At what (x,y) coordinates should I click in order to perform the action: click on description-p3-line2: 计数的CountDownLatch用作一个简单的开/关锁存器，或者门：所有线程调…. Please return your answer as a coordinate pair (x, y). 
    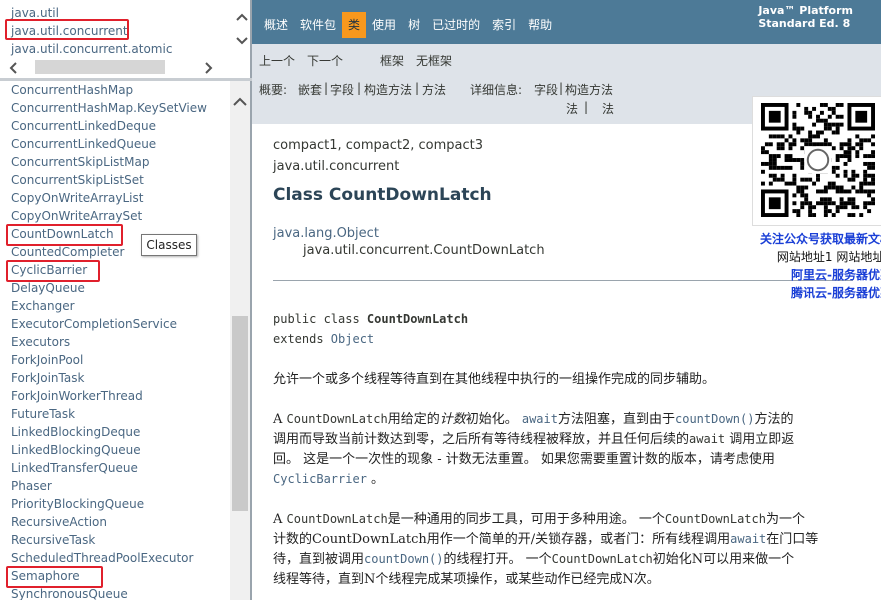
    Looking at the image, I should click on (546, 539).